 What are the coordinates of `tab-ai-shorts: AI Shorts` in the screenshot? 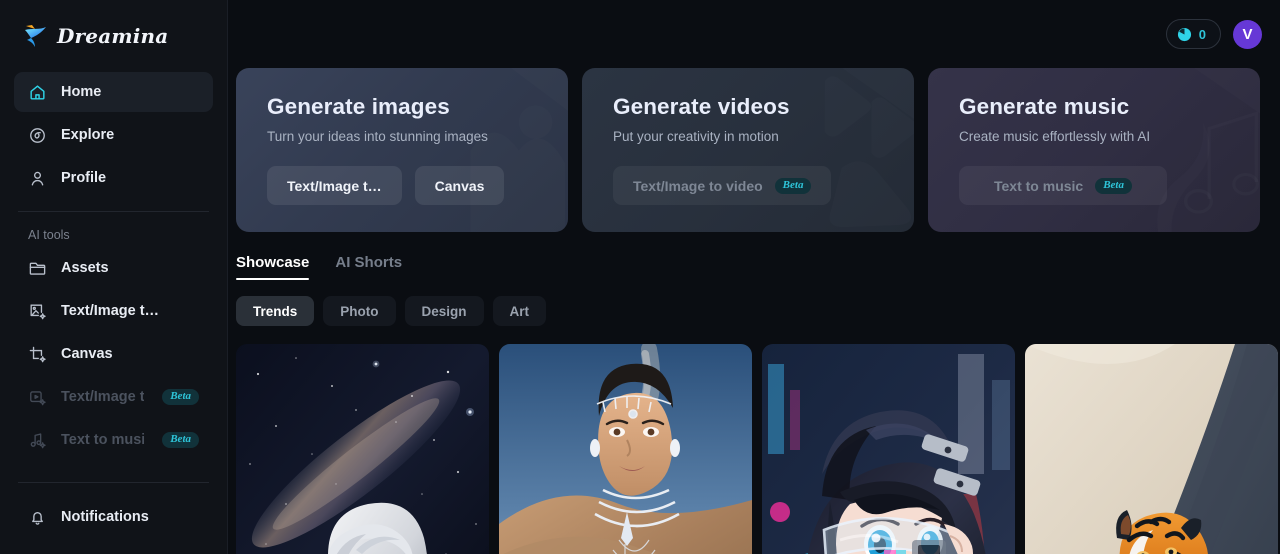 It's located at (368, 267).